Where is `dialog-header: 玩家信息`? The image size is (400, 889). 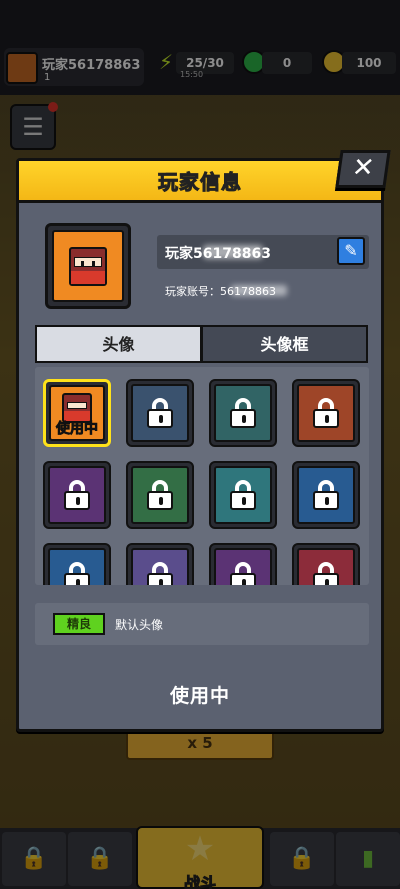
dialog-header: 玩家信息 is located at coordinates (200, 182).